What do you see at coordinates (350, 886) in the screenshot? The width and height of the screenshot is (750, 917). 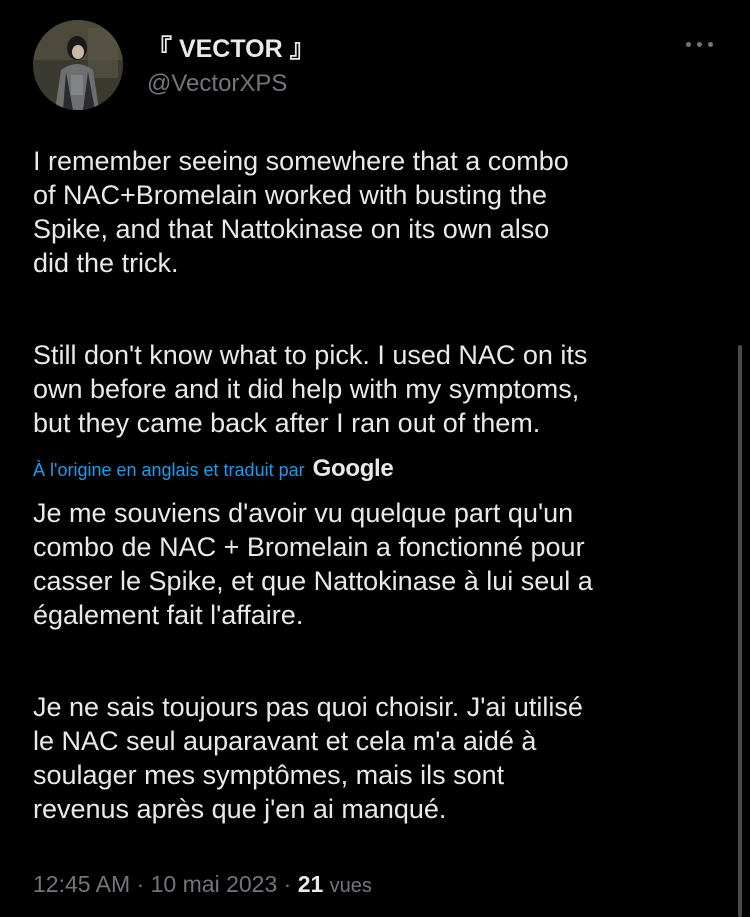 I see `views-label: vues` at bounding box center [350, 886].